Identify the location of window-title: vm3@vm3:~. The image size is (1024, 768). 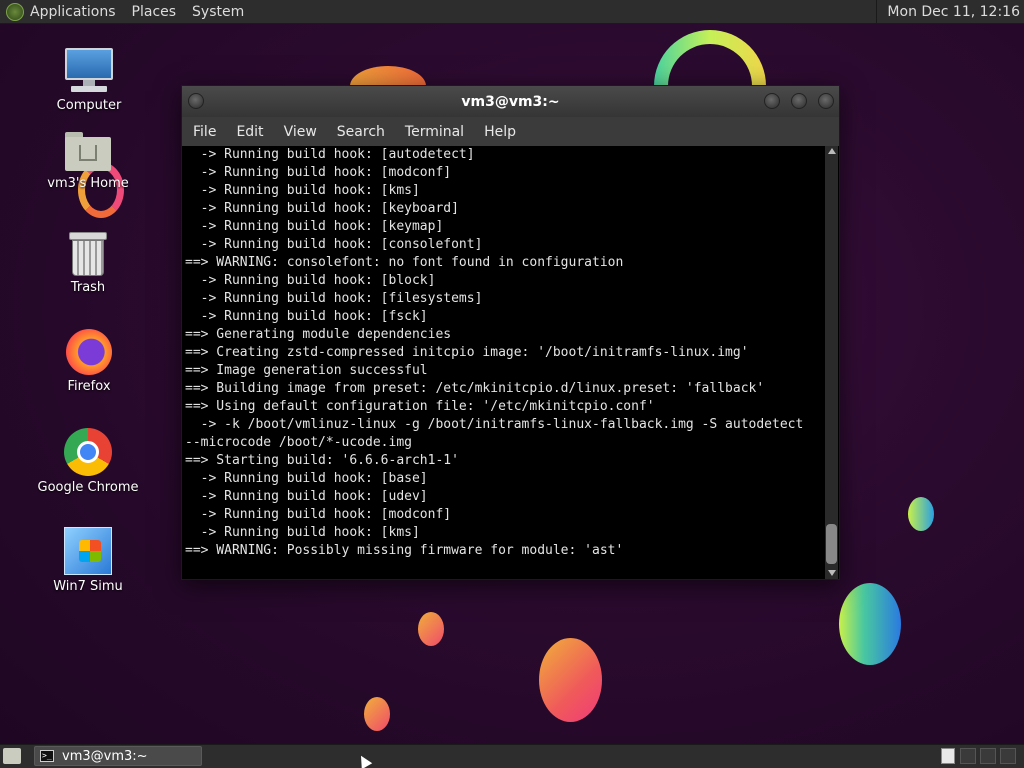
(510, 101).